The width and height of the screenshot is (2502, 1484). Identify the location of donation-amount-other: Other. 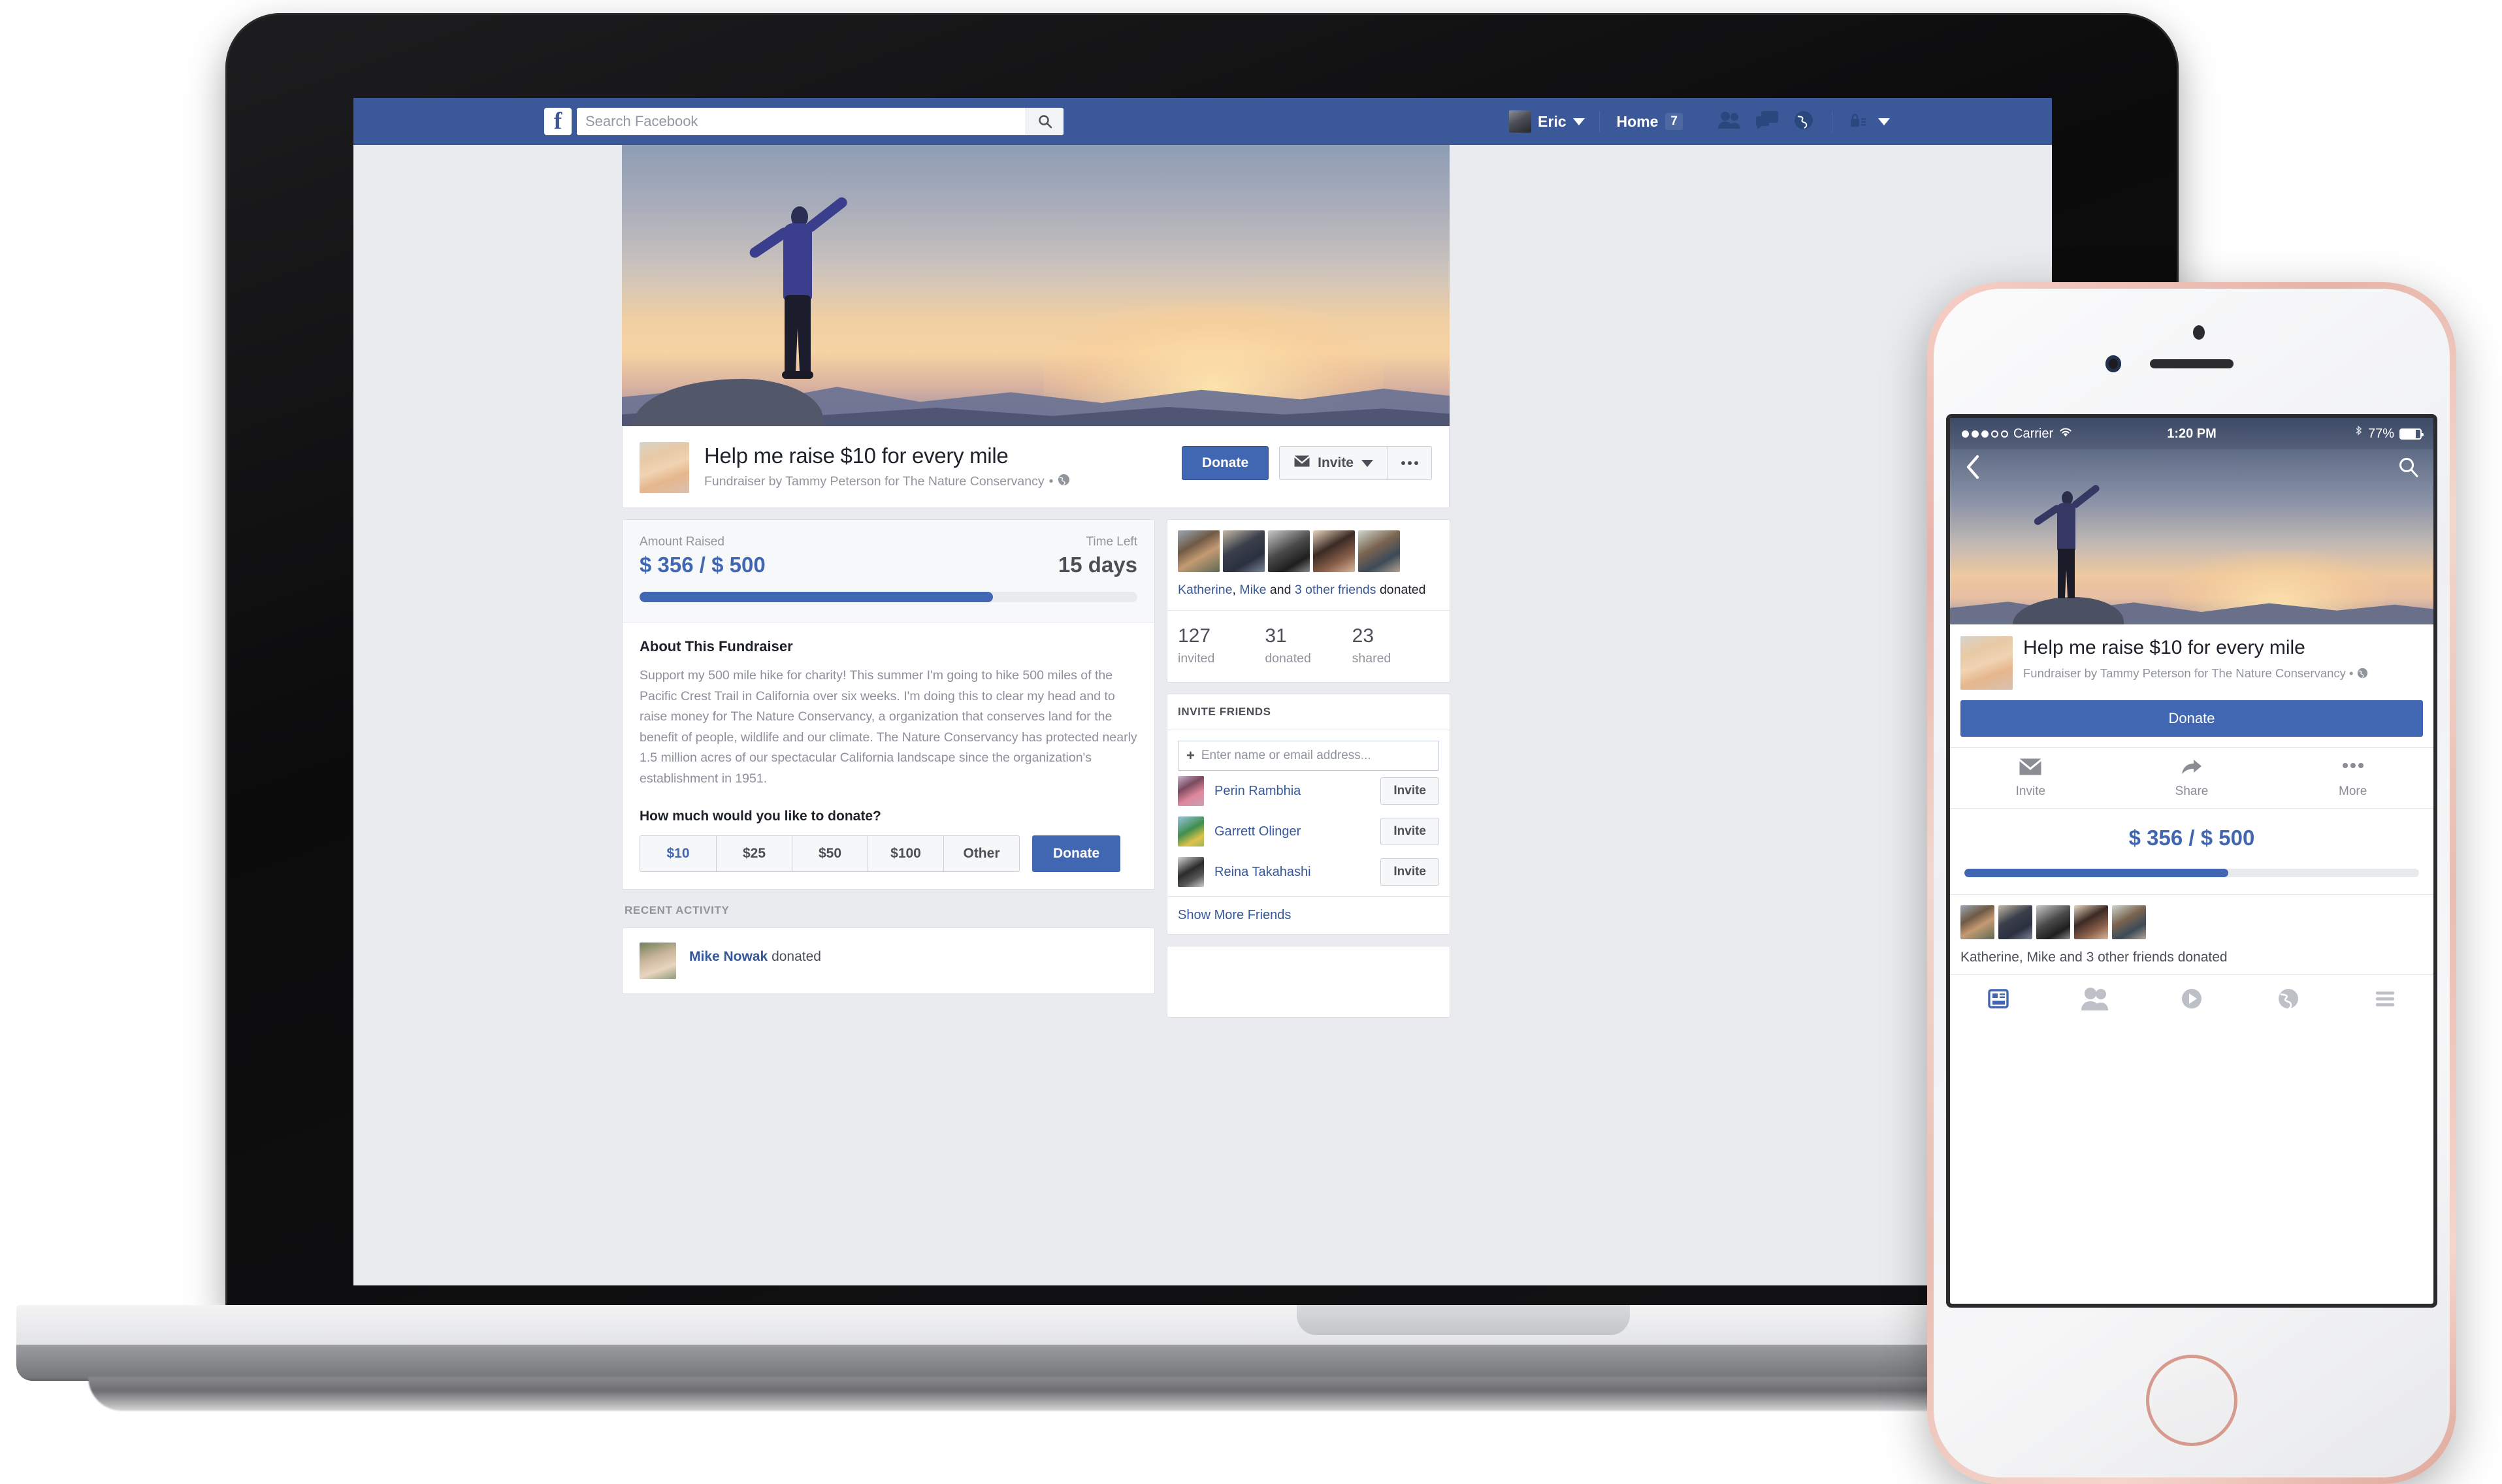
(981, 854).